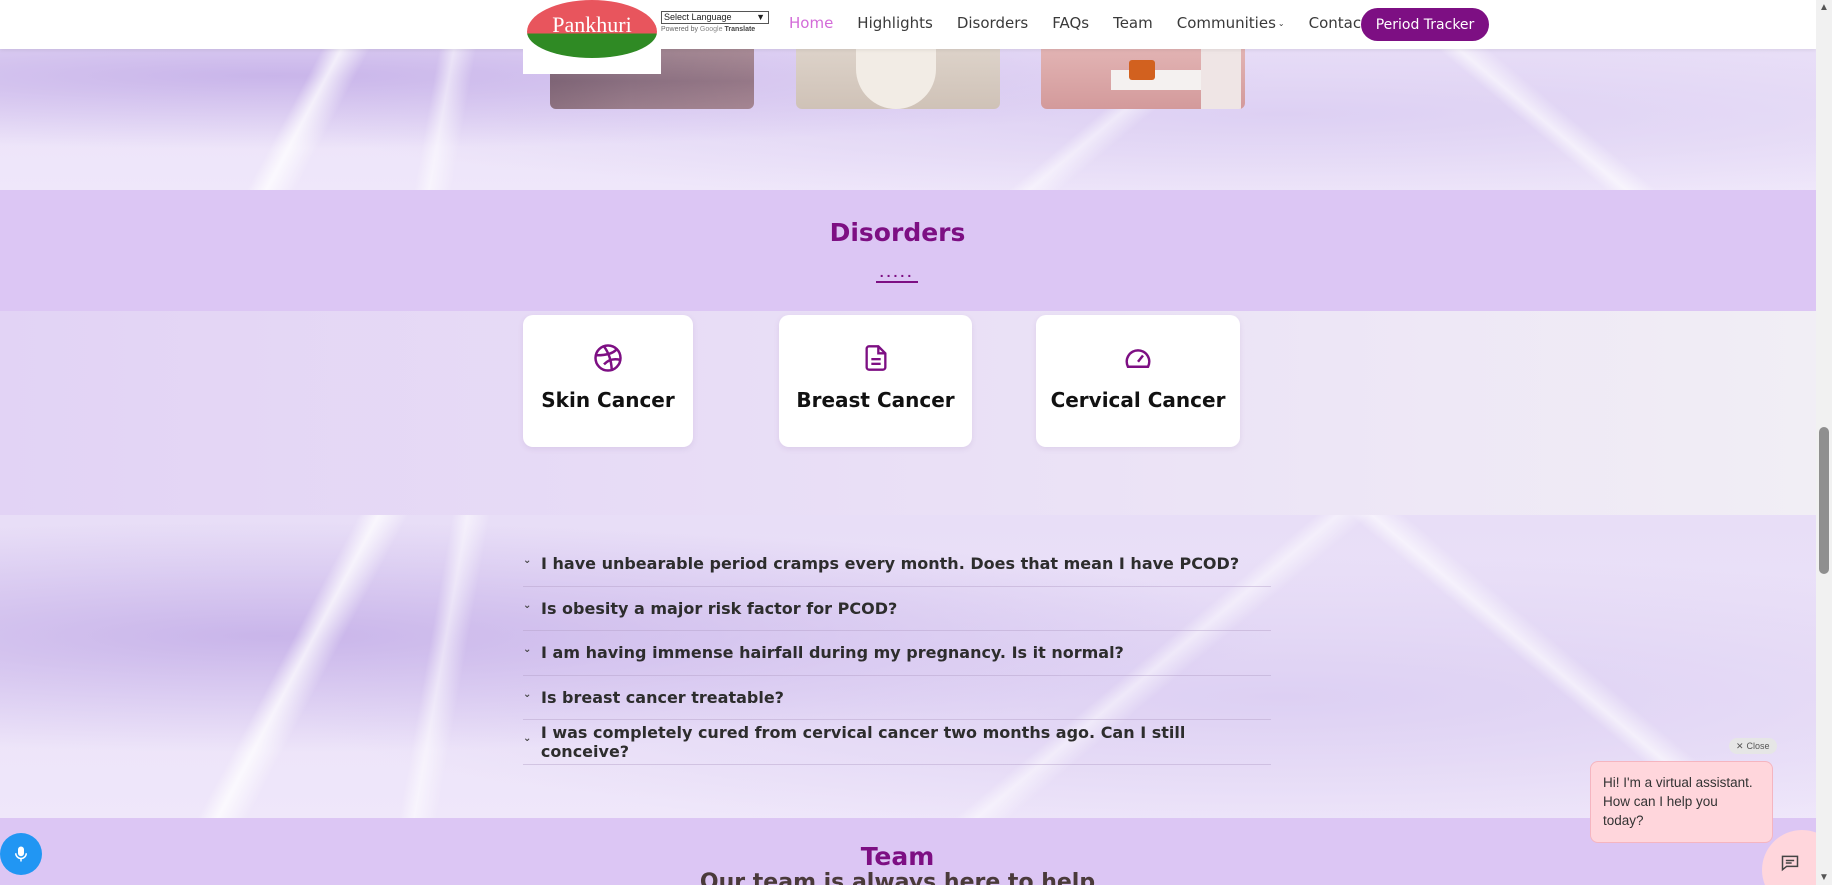 This screenshot has height=885, width=1832. I want to click on nav-faqs: FAQs, so click(1070, 23).